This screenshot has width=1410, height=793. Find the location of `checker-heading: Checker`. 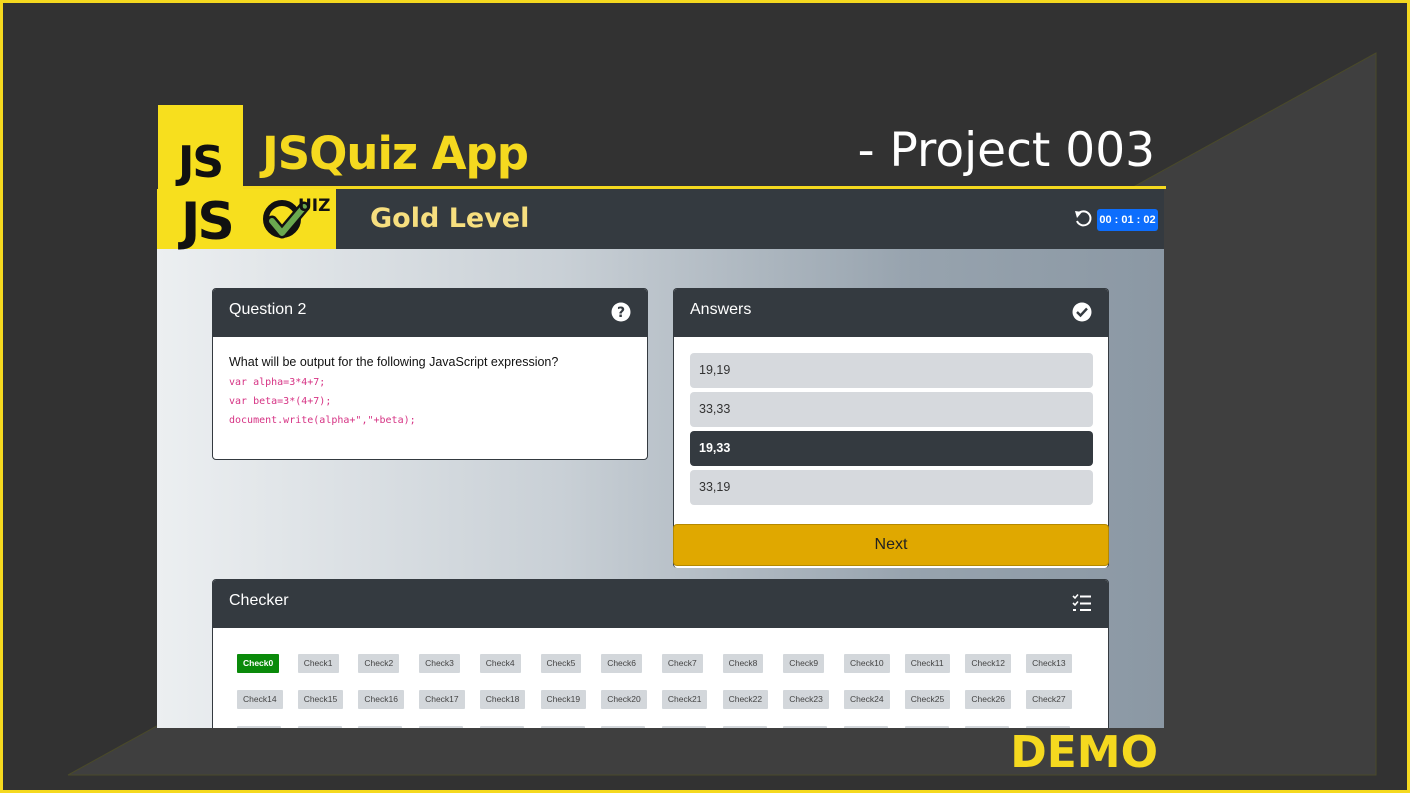

checker-heading: Checker is located at coordinates (259, 600).